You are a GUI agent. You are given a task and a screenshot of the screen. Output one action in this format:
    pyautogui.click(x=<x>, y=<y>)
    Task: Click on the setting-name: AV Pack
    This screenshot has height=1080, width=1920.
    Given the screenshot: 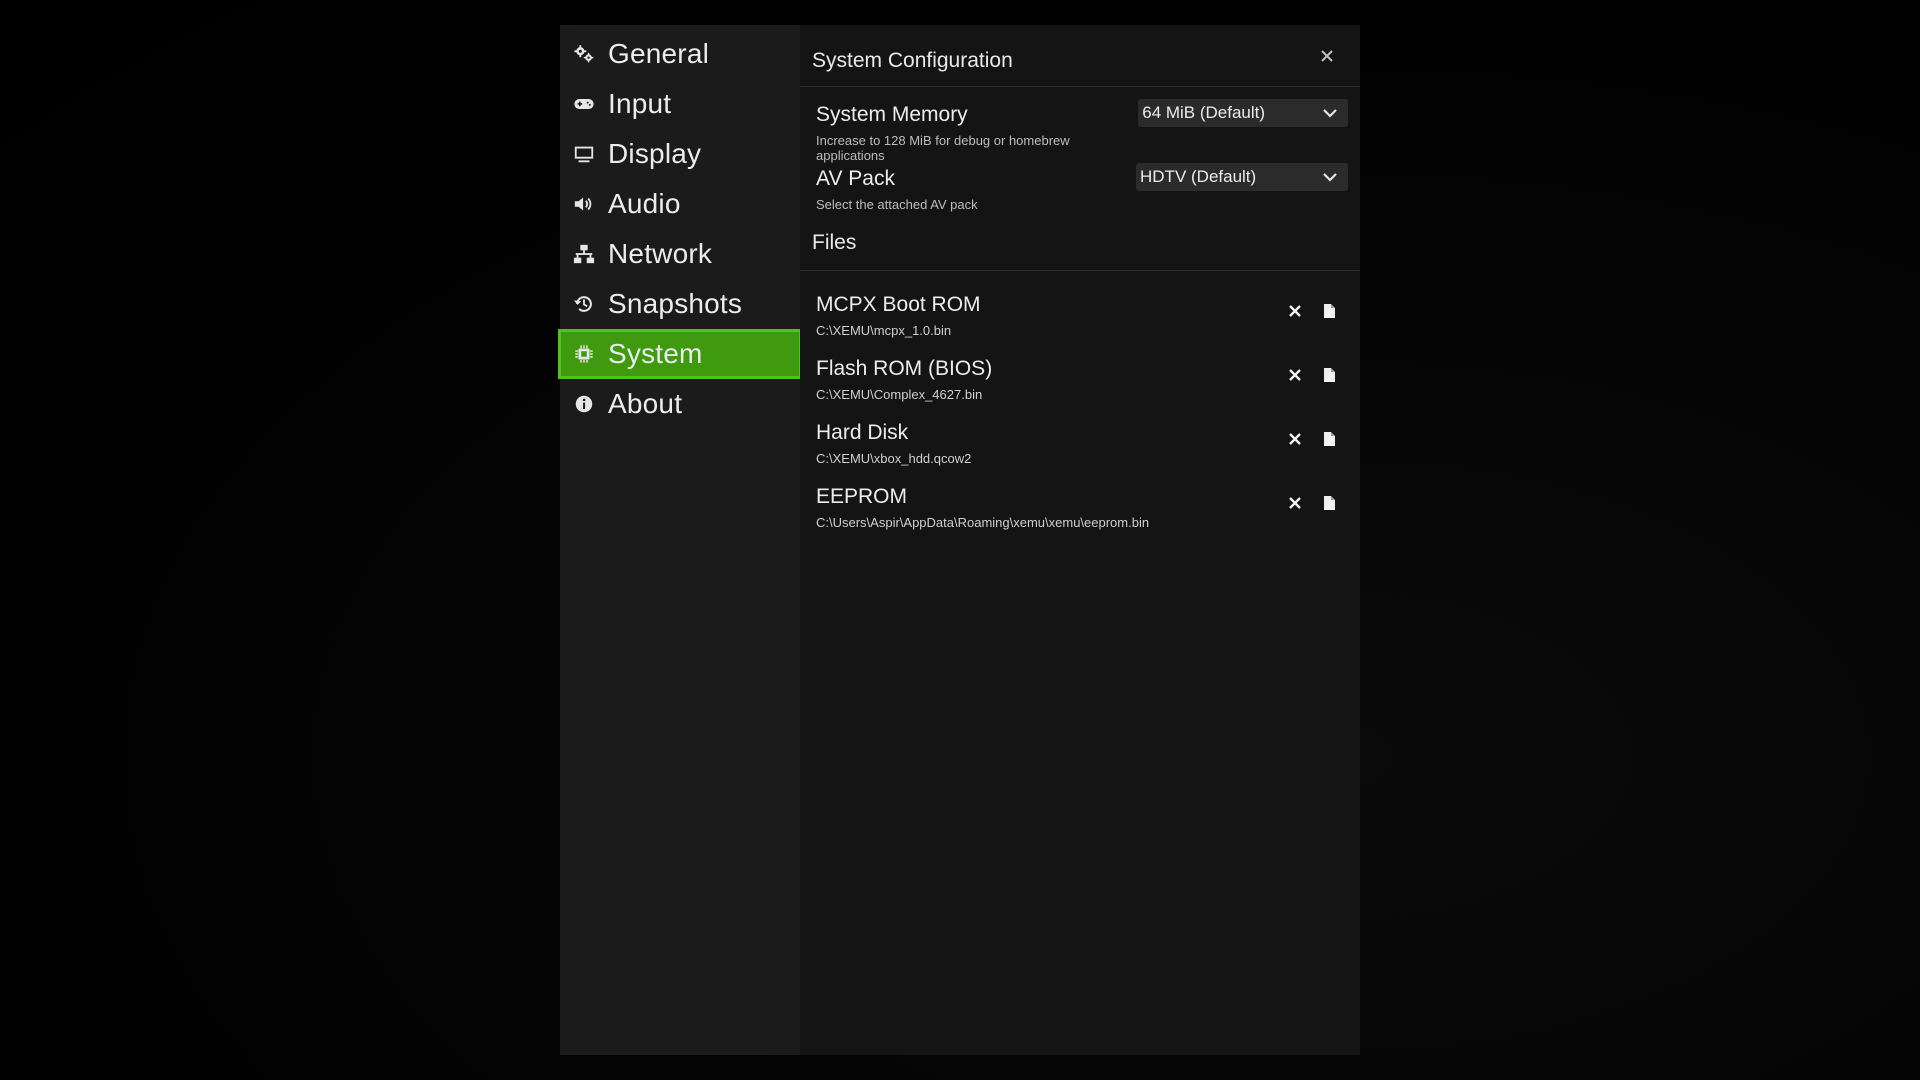 What is the action you would take?
    pyautogui.click(x=855, y=178)
    